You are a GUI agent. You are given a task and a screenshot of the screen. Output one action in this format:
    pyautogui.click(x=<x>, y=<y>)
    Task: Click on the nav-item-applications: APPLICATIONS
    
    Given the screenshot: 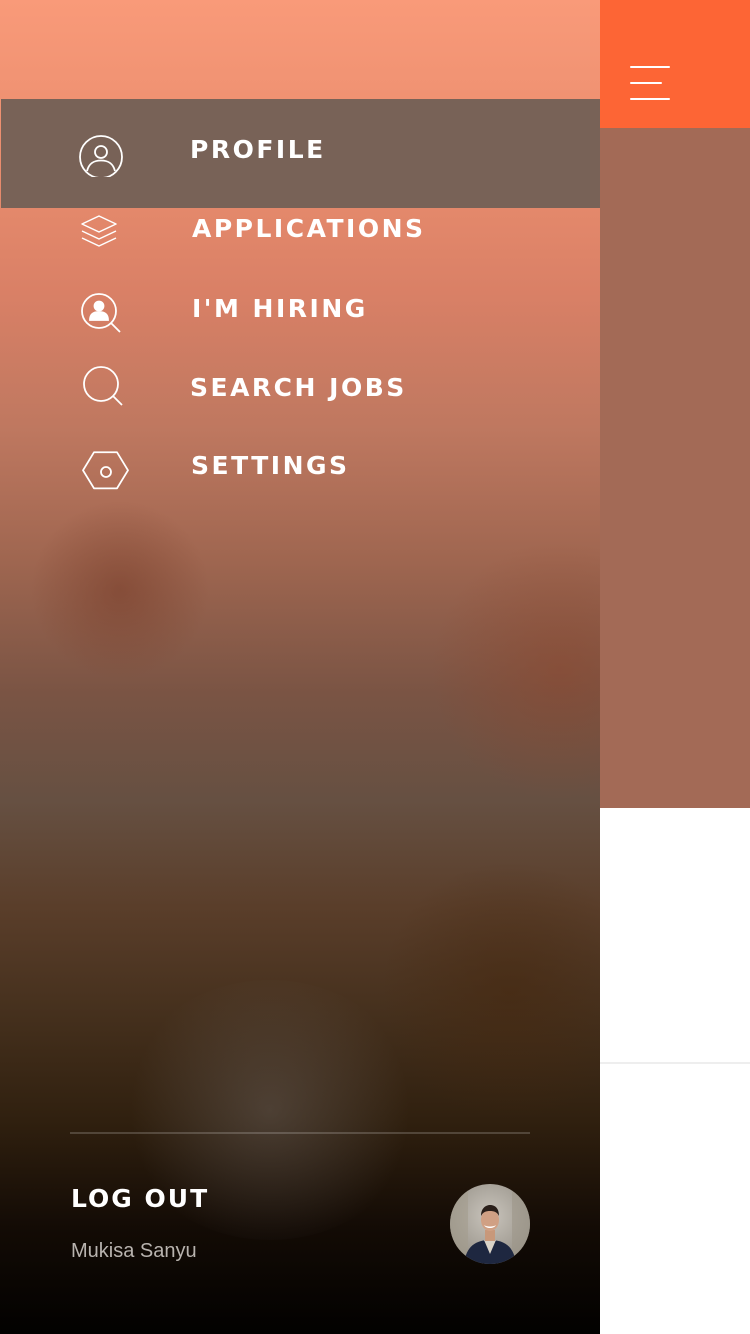 What is the action you would take?
    pyautogui.click(x=300, y=229)
    